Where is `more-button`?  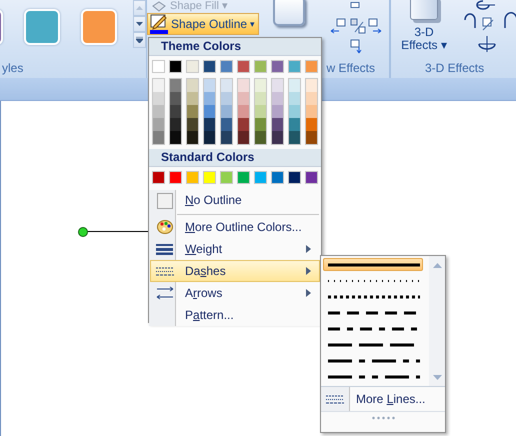
more-button is located at coordinates (139, 40).